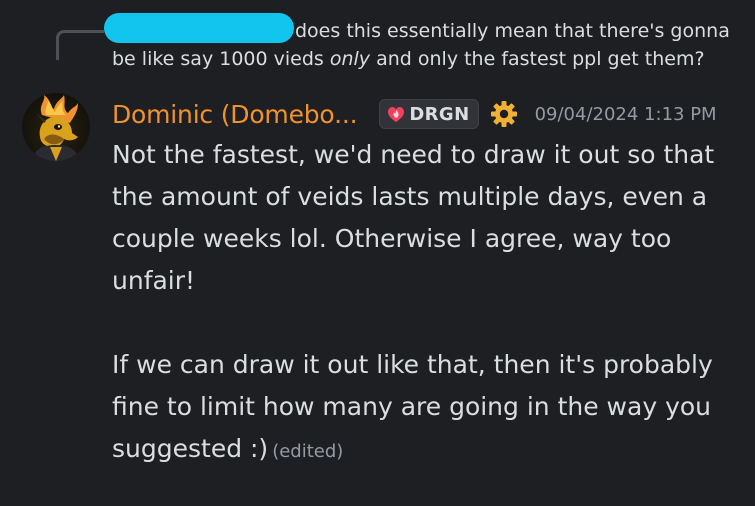 The image size is (755, 506). What do you see at coordinates (537, 59) in the screenshot?
I see `reply-text-line2-end: and only the fastest ppl get them?` at bounding box center [537, 59].